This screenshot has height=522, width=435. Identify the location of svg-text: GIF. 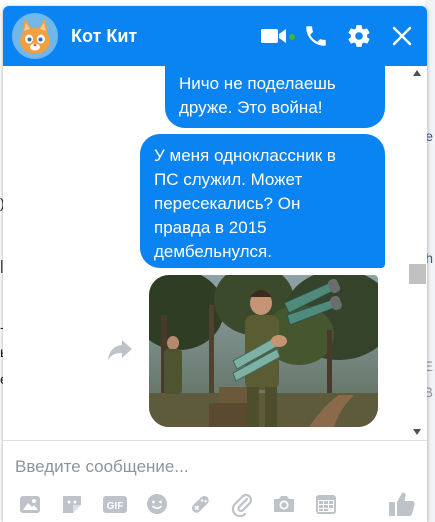
(115, 506).